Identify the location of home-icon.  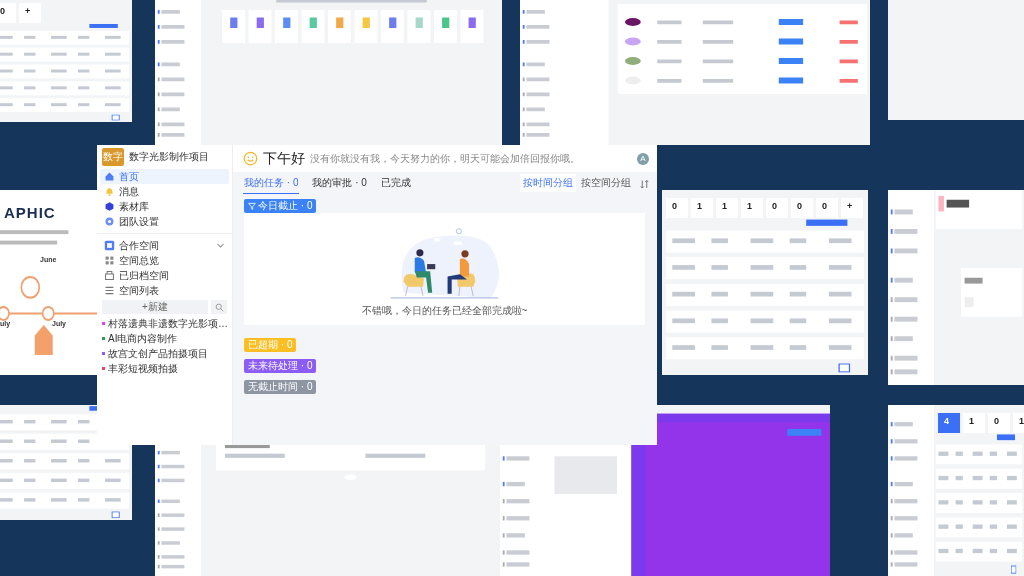
(109, 176).